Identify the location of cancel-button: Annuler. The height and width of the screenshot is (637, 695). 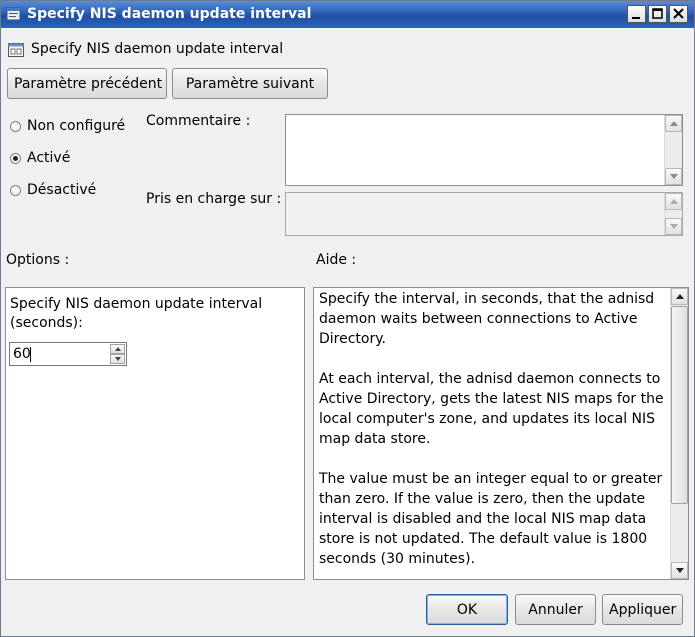
(555, 609).